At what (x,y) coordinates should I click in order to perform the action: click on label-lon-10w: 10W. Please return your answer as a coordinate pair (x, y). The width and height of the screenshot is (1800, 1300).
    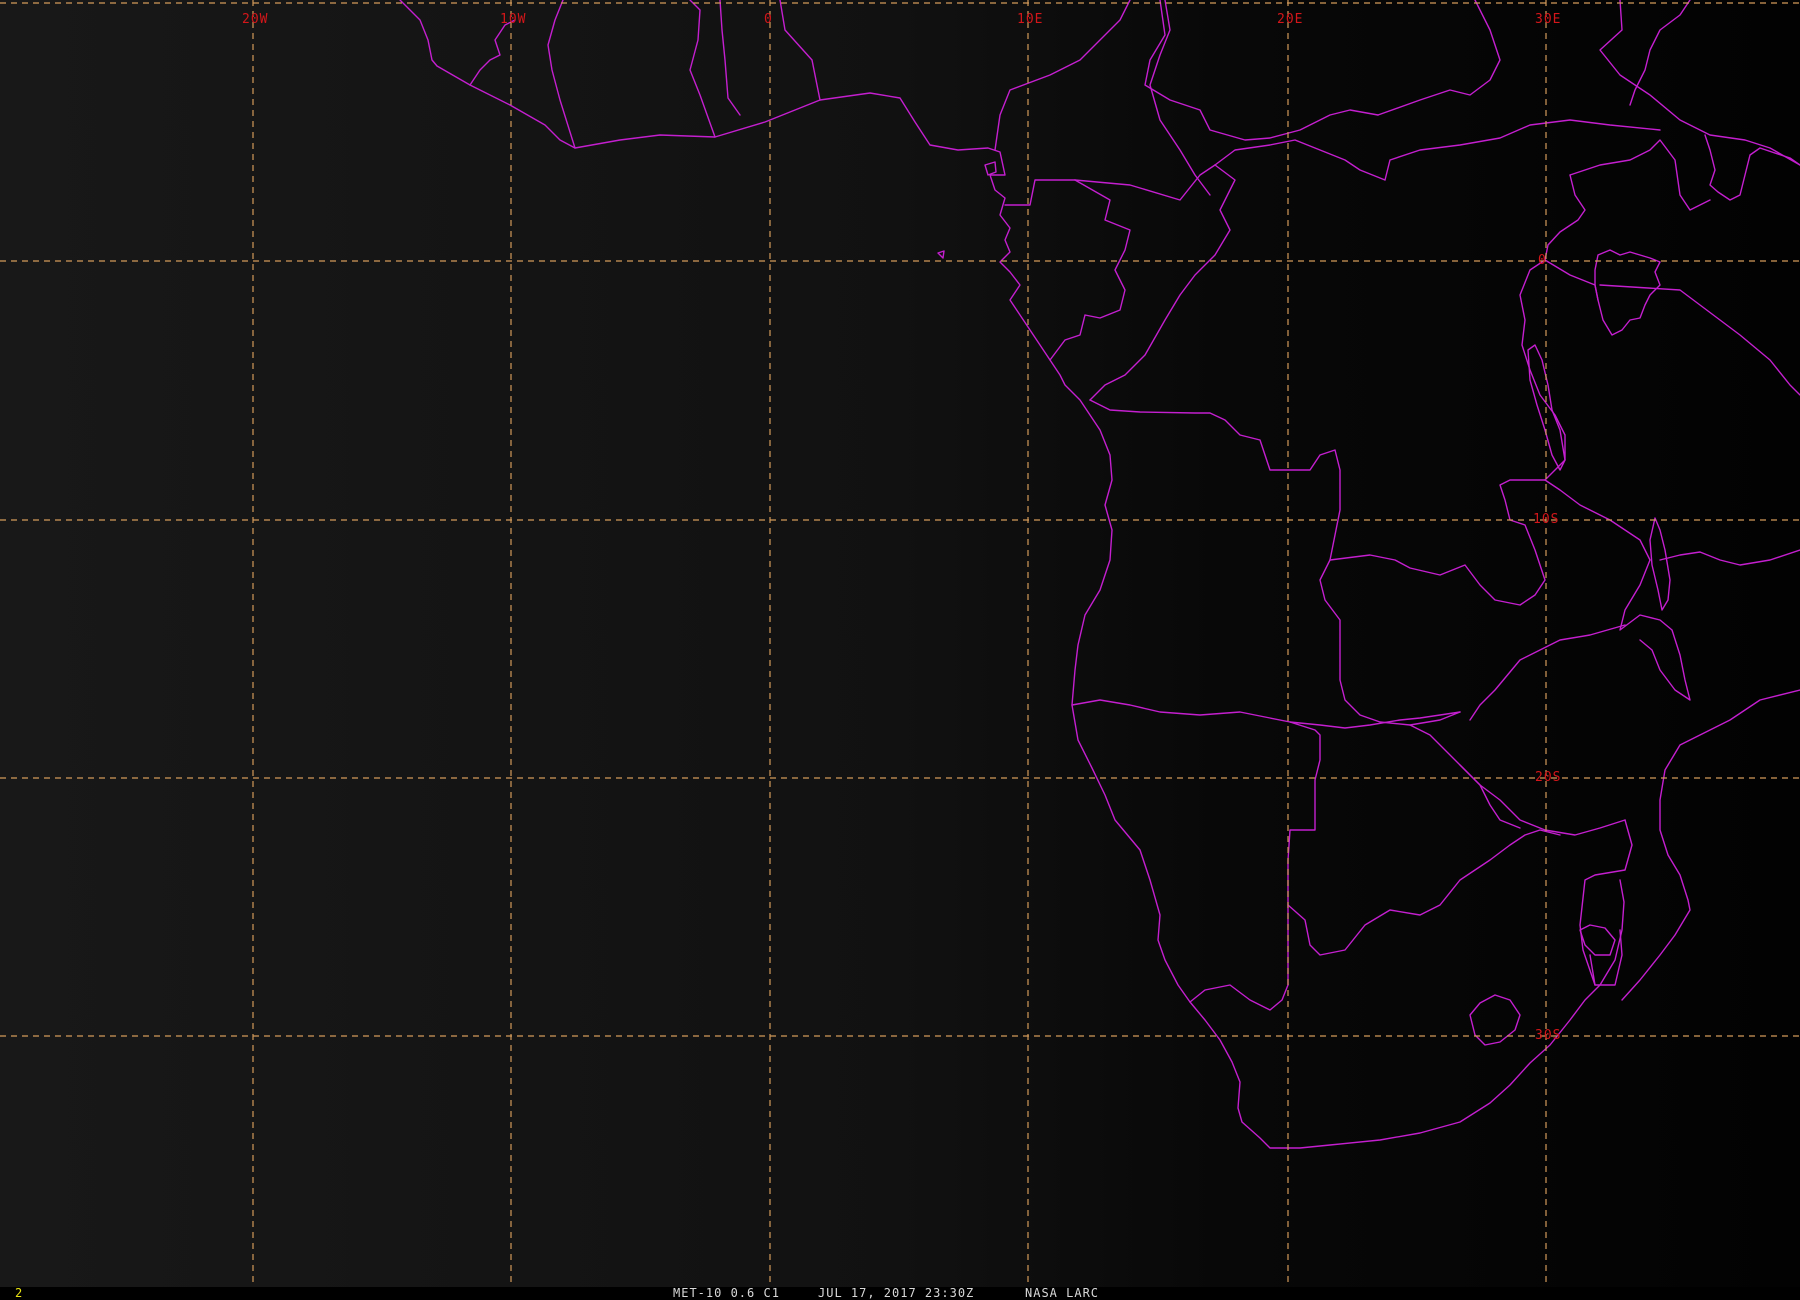
    Looking at the image, I should click on (513, 19).